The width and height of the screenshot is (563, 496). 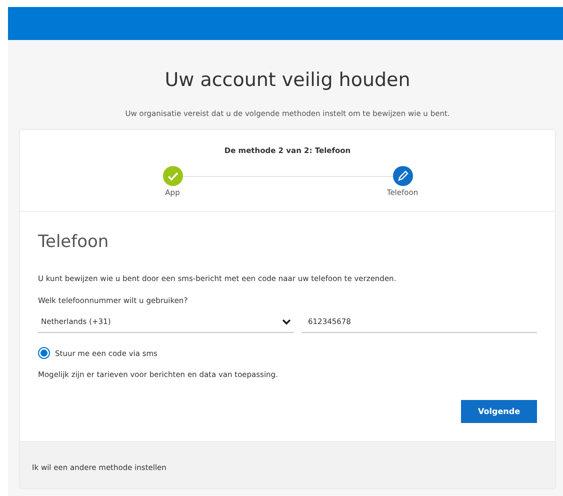 I want to click on radio-button, so click(x=44, y=353).